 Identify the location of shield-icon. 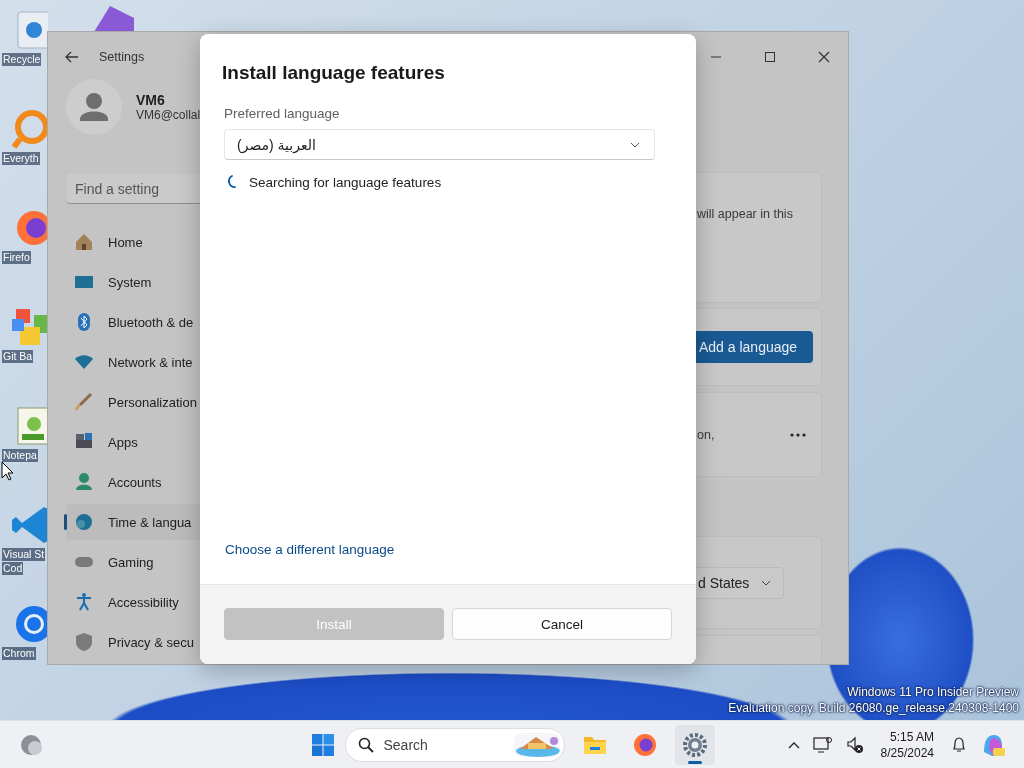
(84, 642).